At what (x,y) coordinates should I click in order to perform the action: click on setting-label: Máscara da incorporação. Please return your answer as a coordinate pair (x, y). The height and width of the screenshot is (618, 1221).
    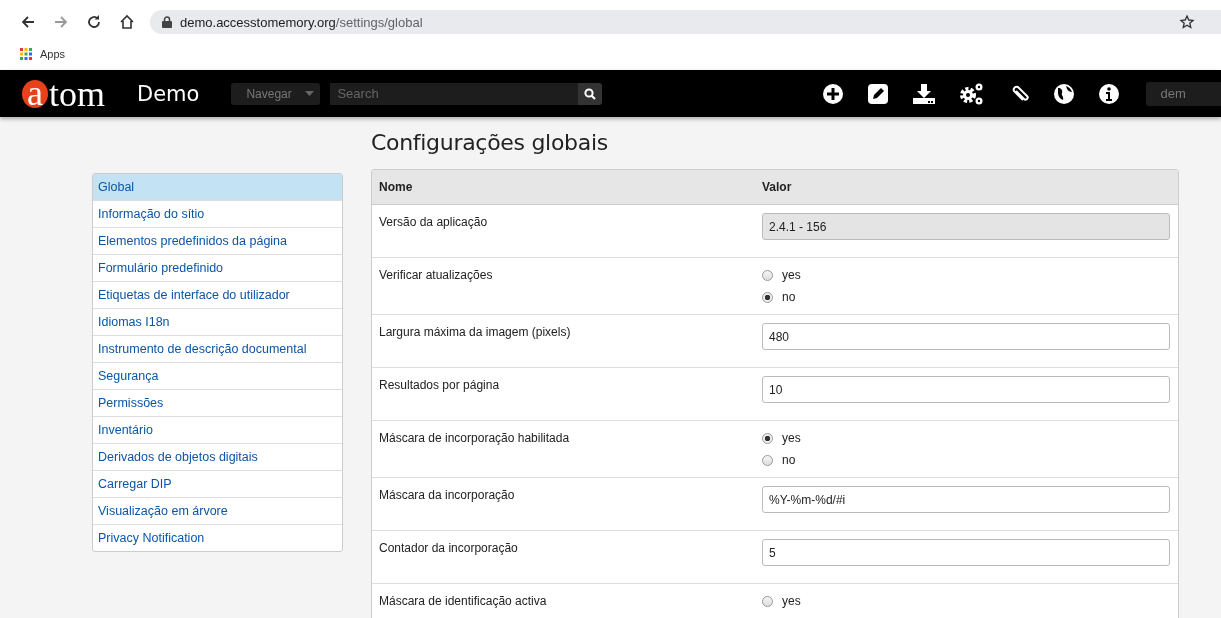
    Looking at the image, I should click on (447, 495).